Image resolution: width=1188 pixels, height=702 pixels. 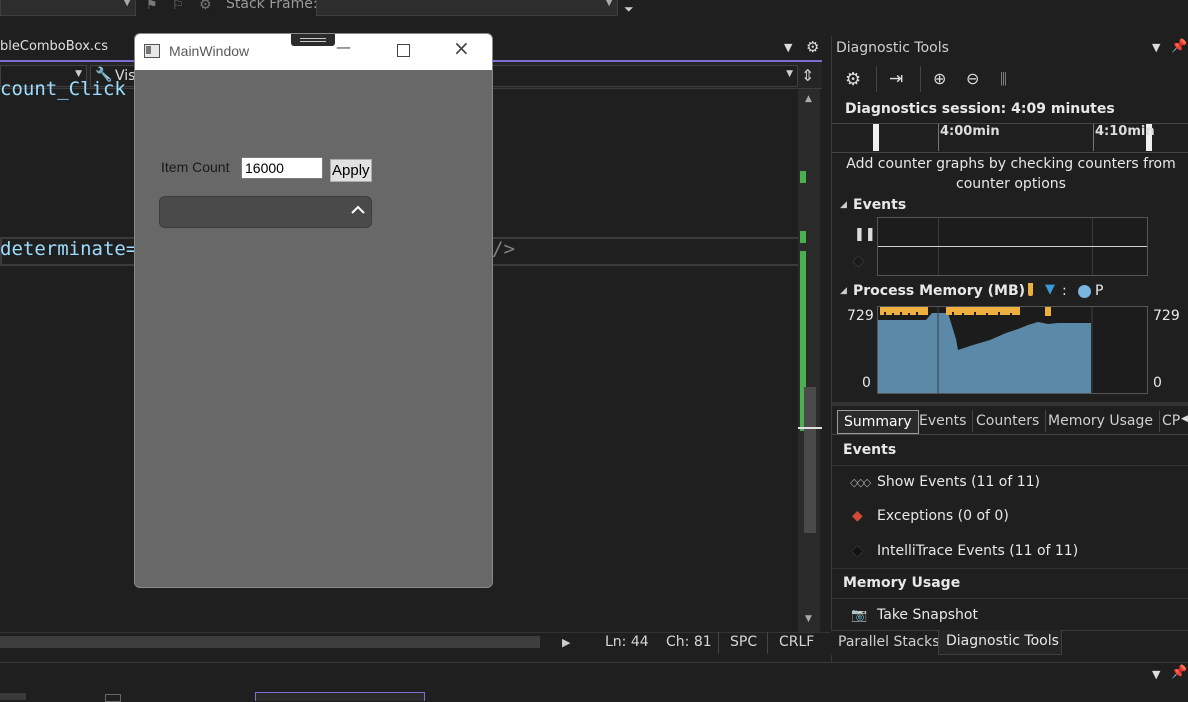 I want to click on close-icon: ×, so click(x=461, y=48).